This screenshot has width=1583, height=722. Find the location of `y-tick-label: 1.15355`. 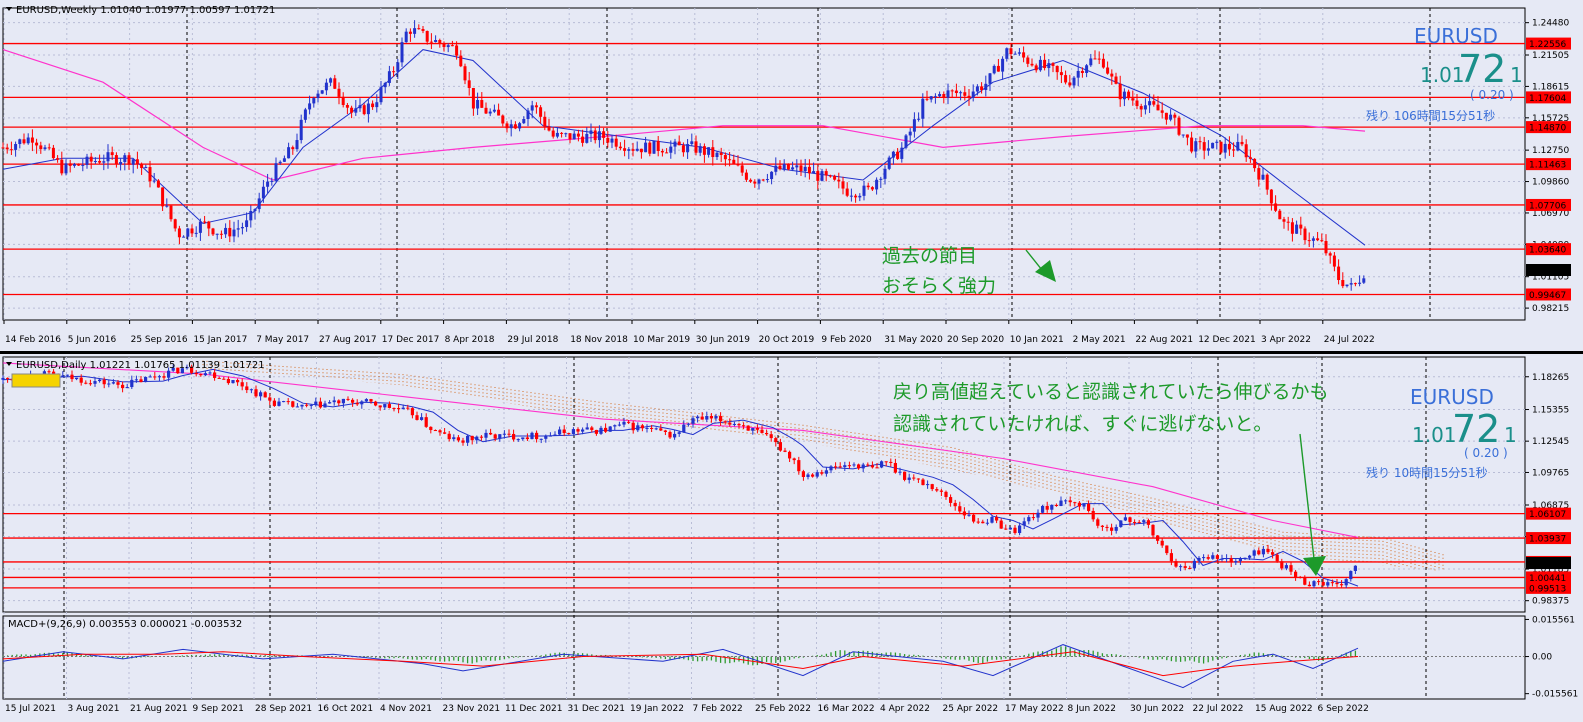

y-tick-label: 1.15355 is located at coordinates (1550, 411).